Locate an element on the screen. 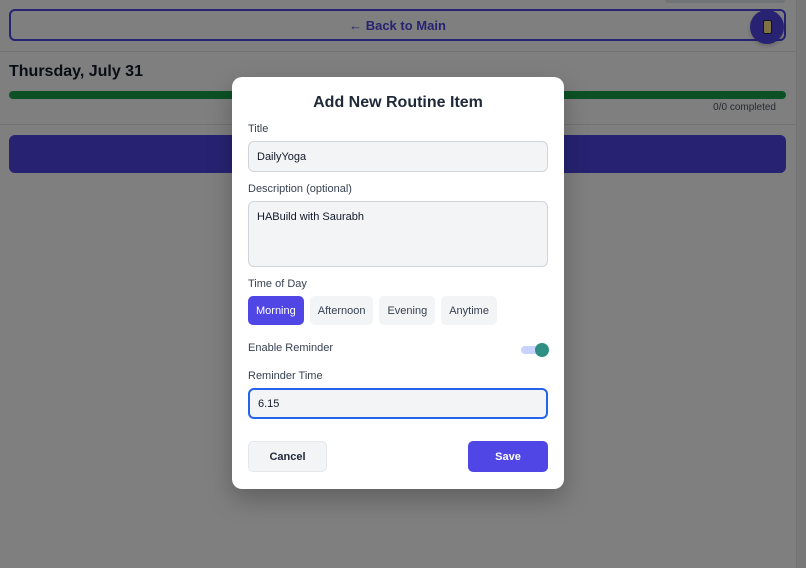 This screenshot has width=806, height=568. title-input is located at coordinates (398, 156).